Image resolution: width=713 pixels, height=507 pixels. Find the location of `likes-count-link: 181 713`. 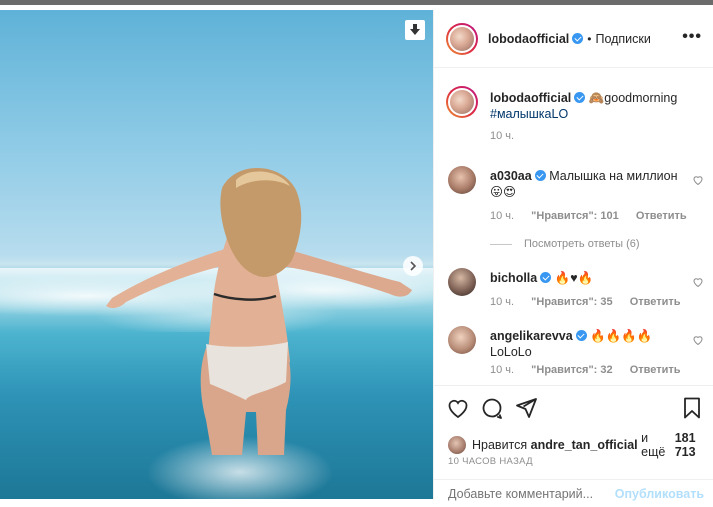

likes-count-link: 181 713 is located at coordinates (694, 445).